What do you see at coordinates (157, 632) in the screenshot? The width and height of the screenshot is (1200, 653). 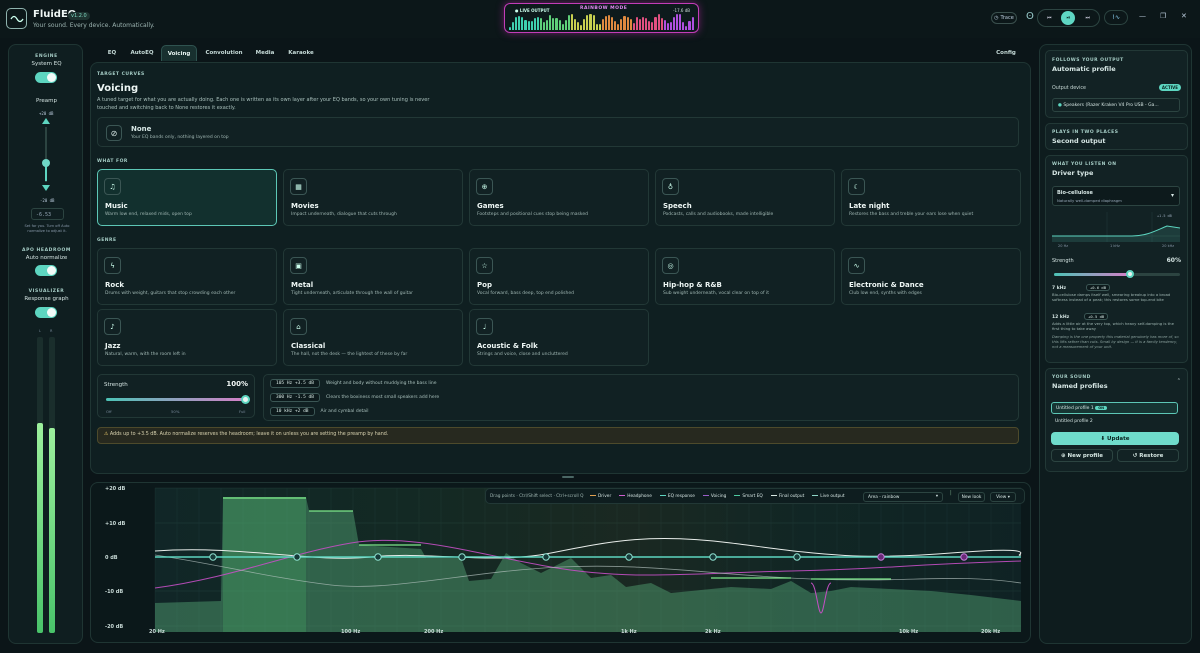 I see `x-axis-label: 20 Hz` at bounding box center [157, 632].